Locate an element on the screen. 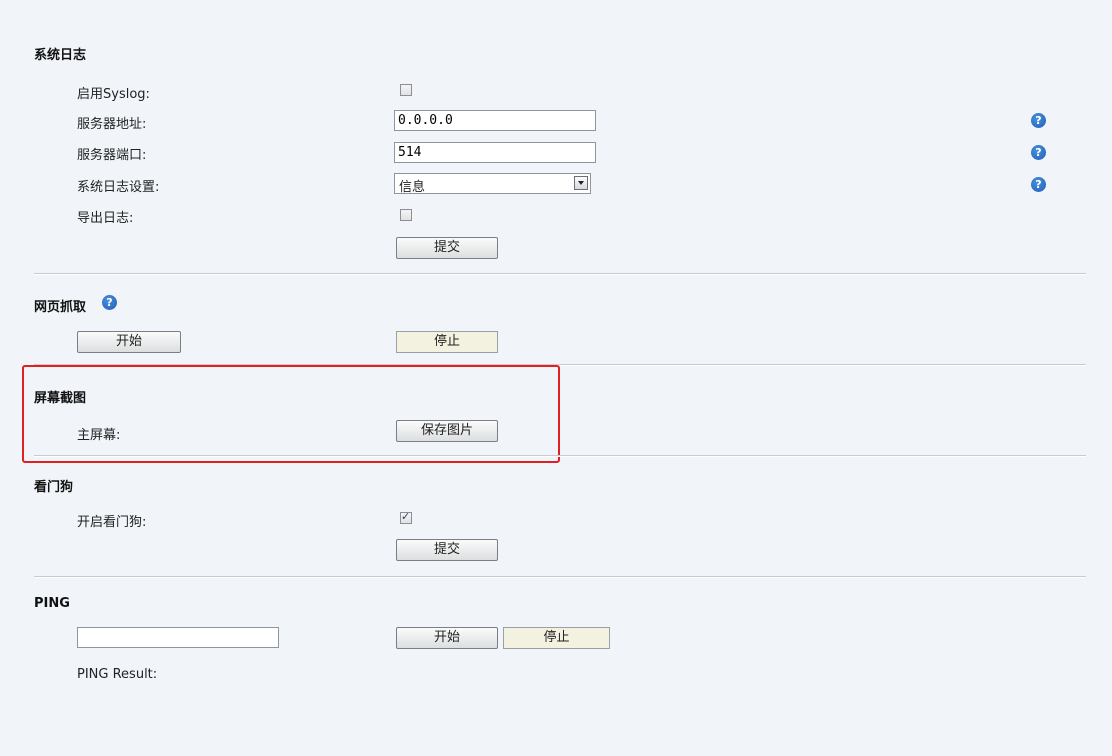 The width and height of the screenshot is (1112, 756). syslog-enable-label: 启用Syslog: is located at coordinates (113, 94).